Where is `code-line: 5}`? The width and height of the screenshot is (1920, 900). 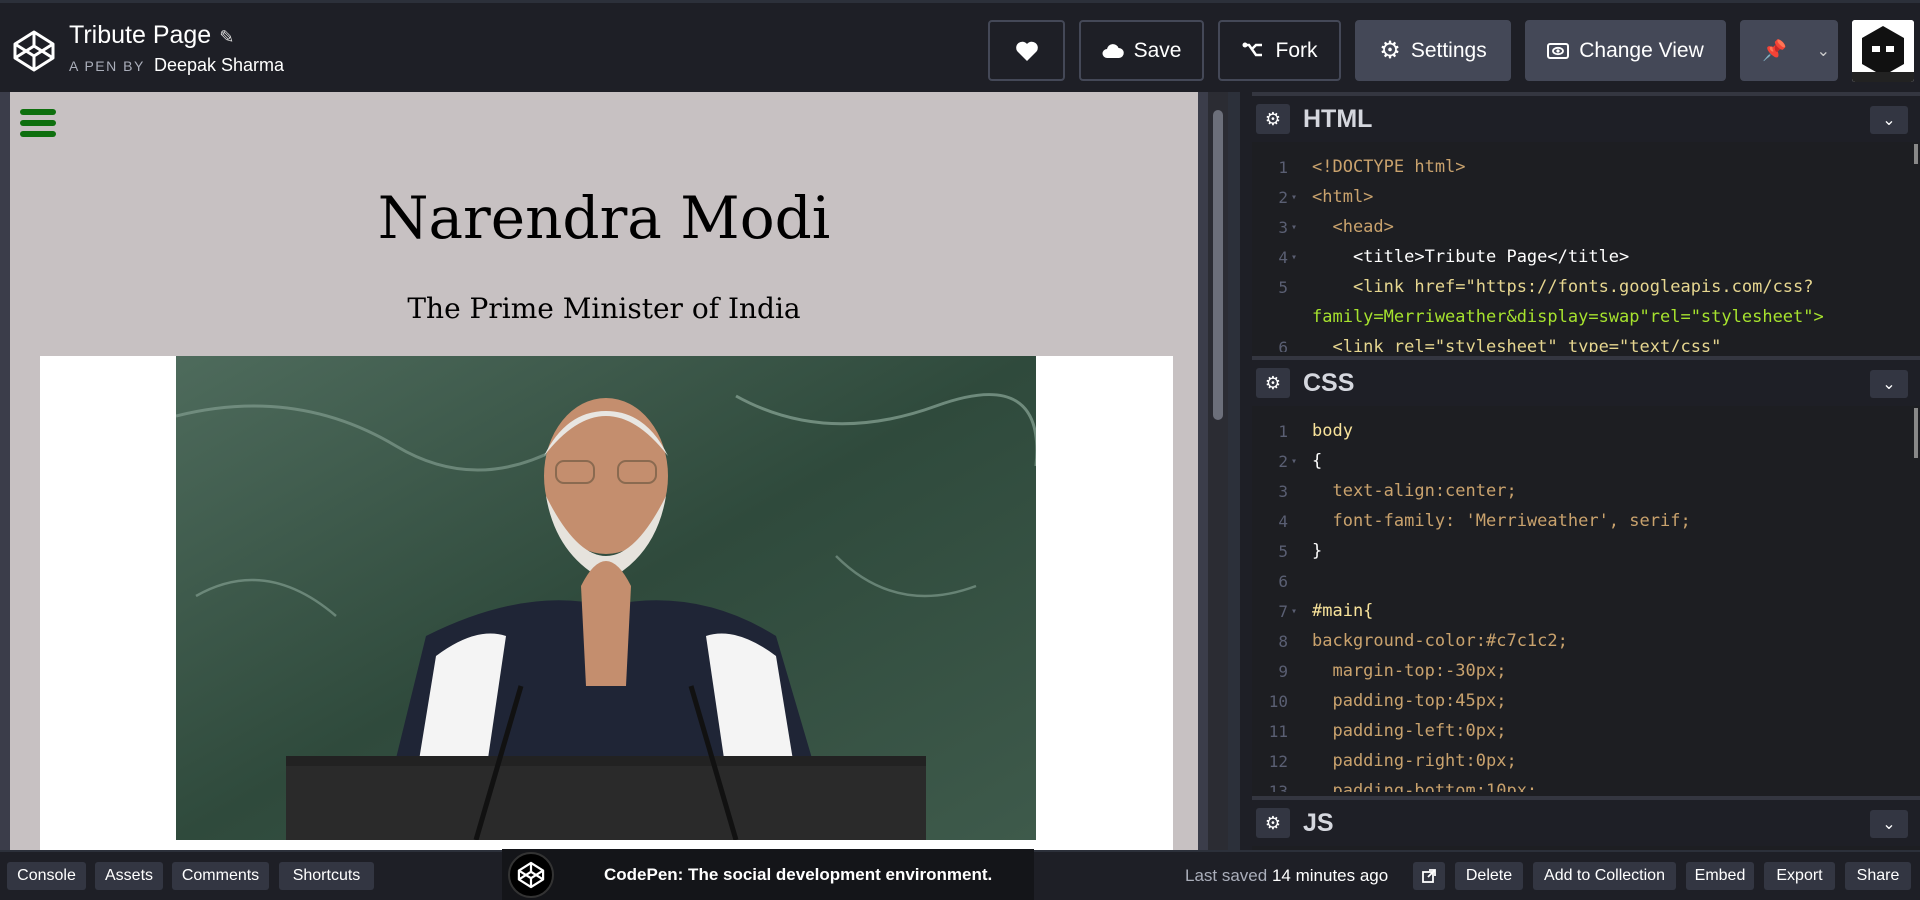 code-line: 5} is located at coordinates (1300, 551).